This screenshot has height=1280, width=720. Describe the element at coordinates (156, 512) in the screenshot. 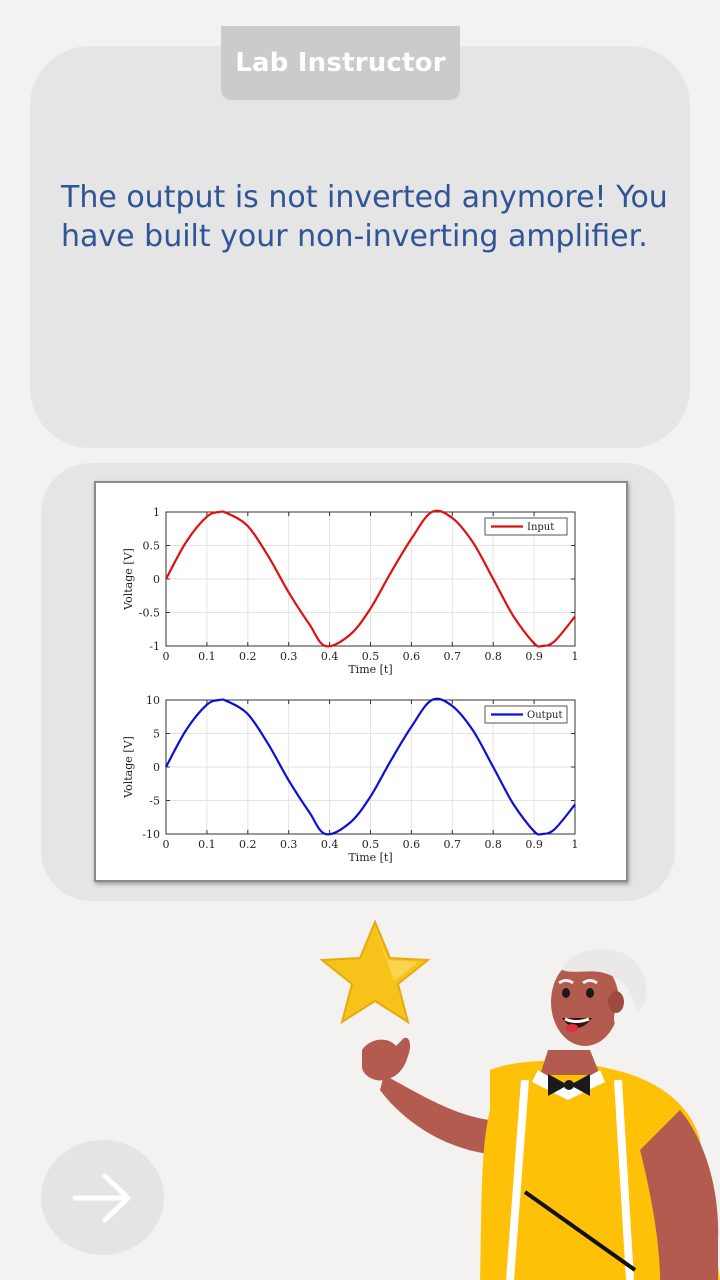

I see `y-tick-label: 1` at that location.